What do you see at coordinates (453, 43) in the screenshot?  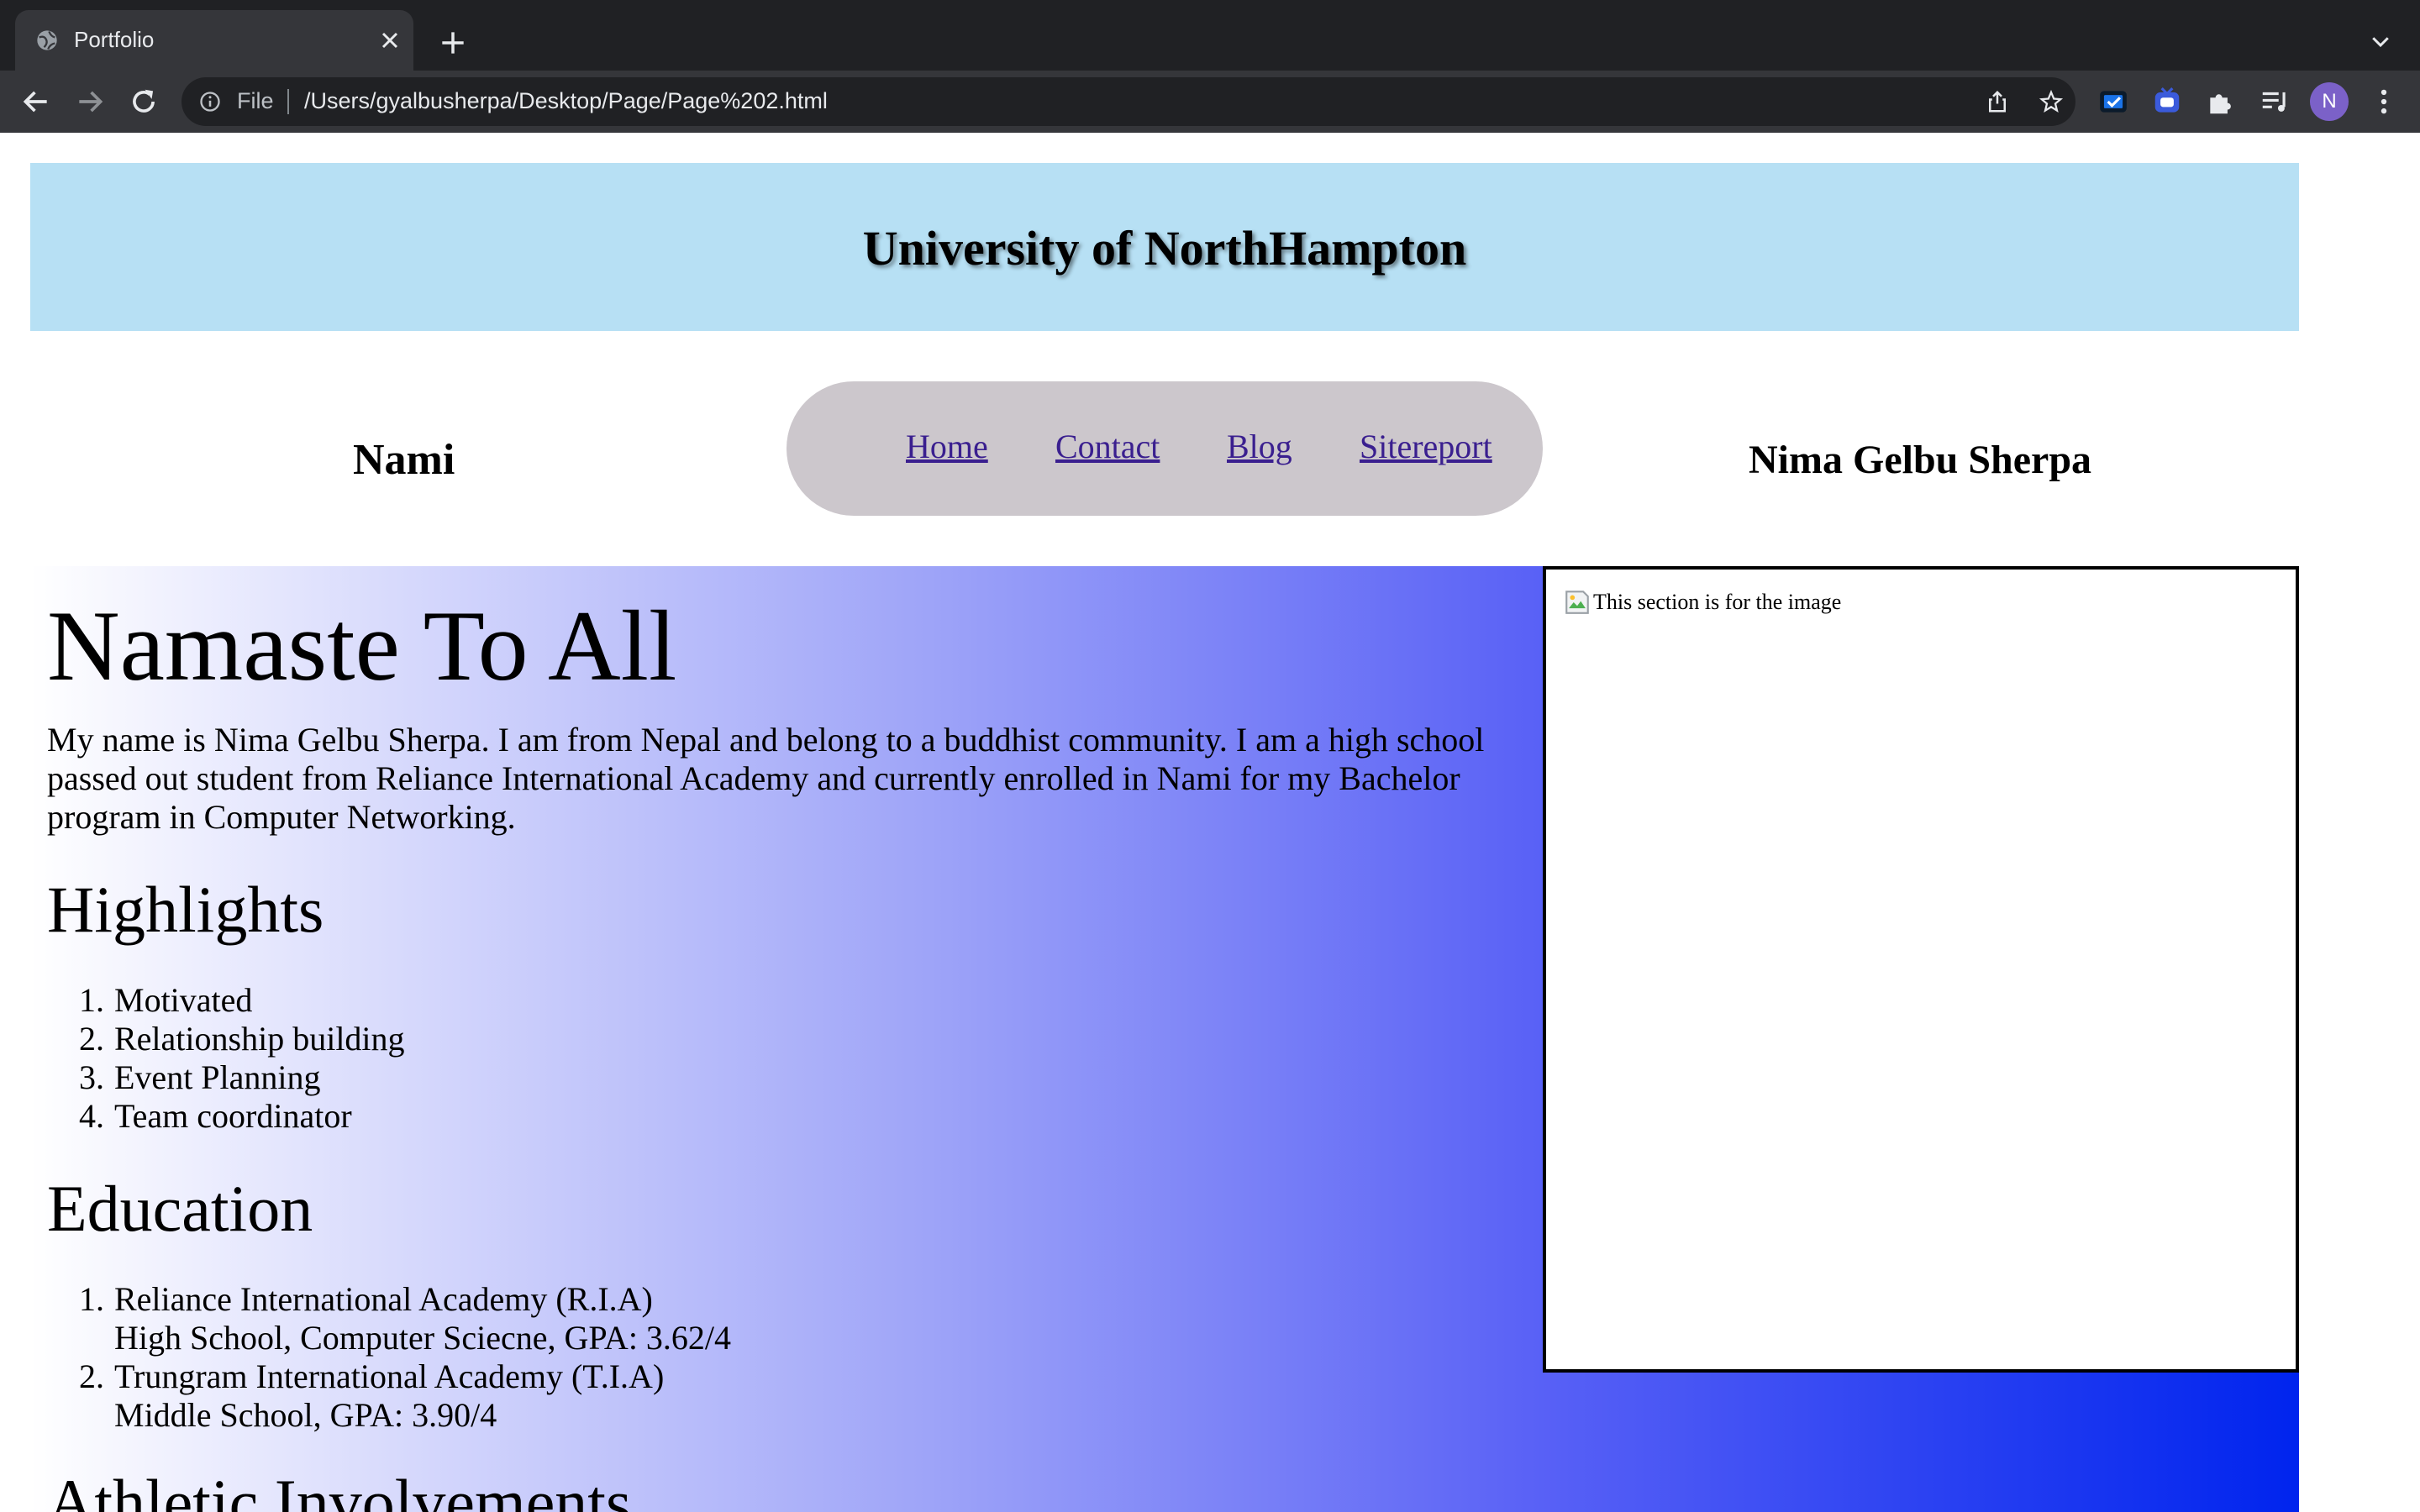 I see `new-tab-icon` at bounding box center [453, 43].